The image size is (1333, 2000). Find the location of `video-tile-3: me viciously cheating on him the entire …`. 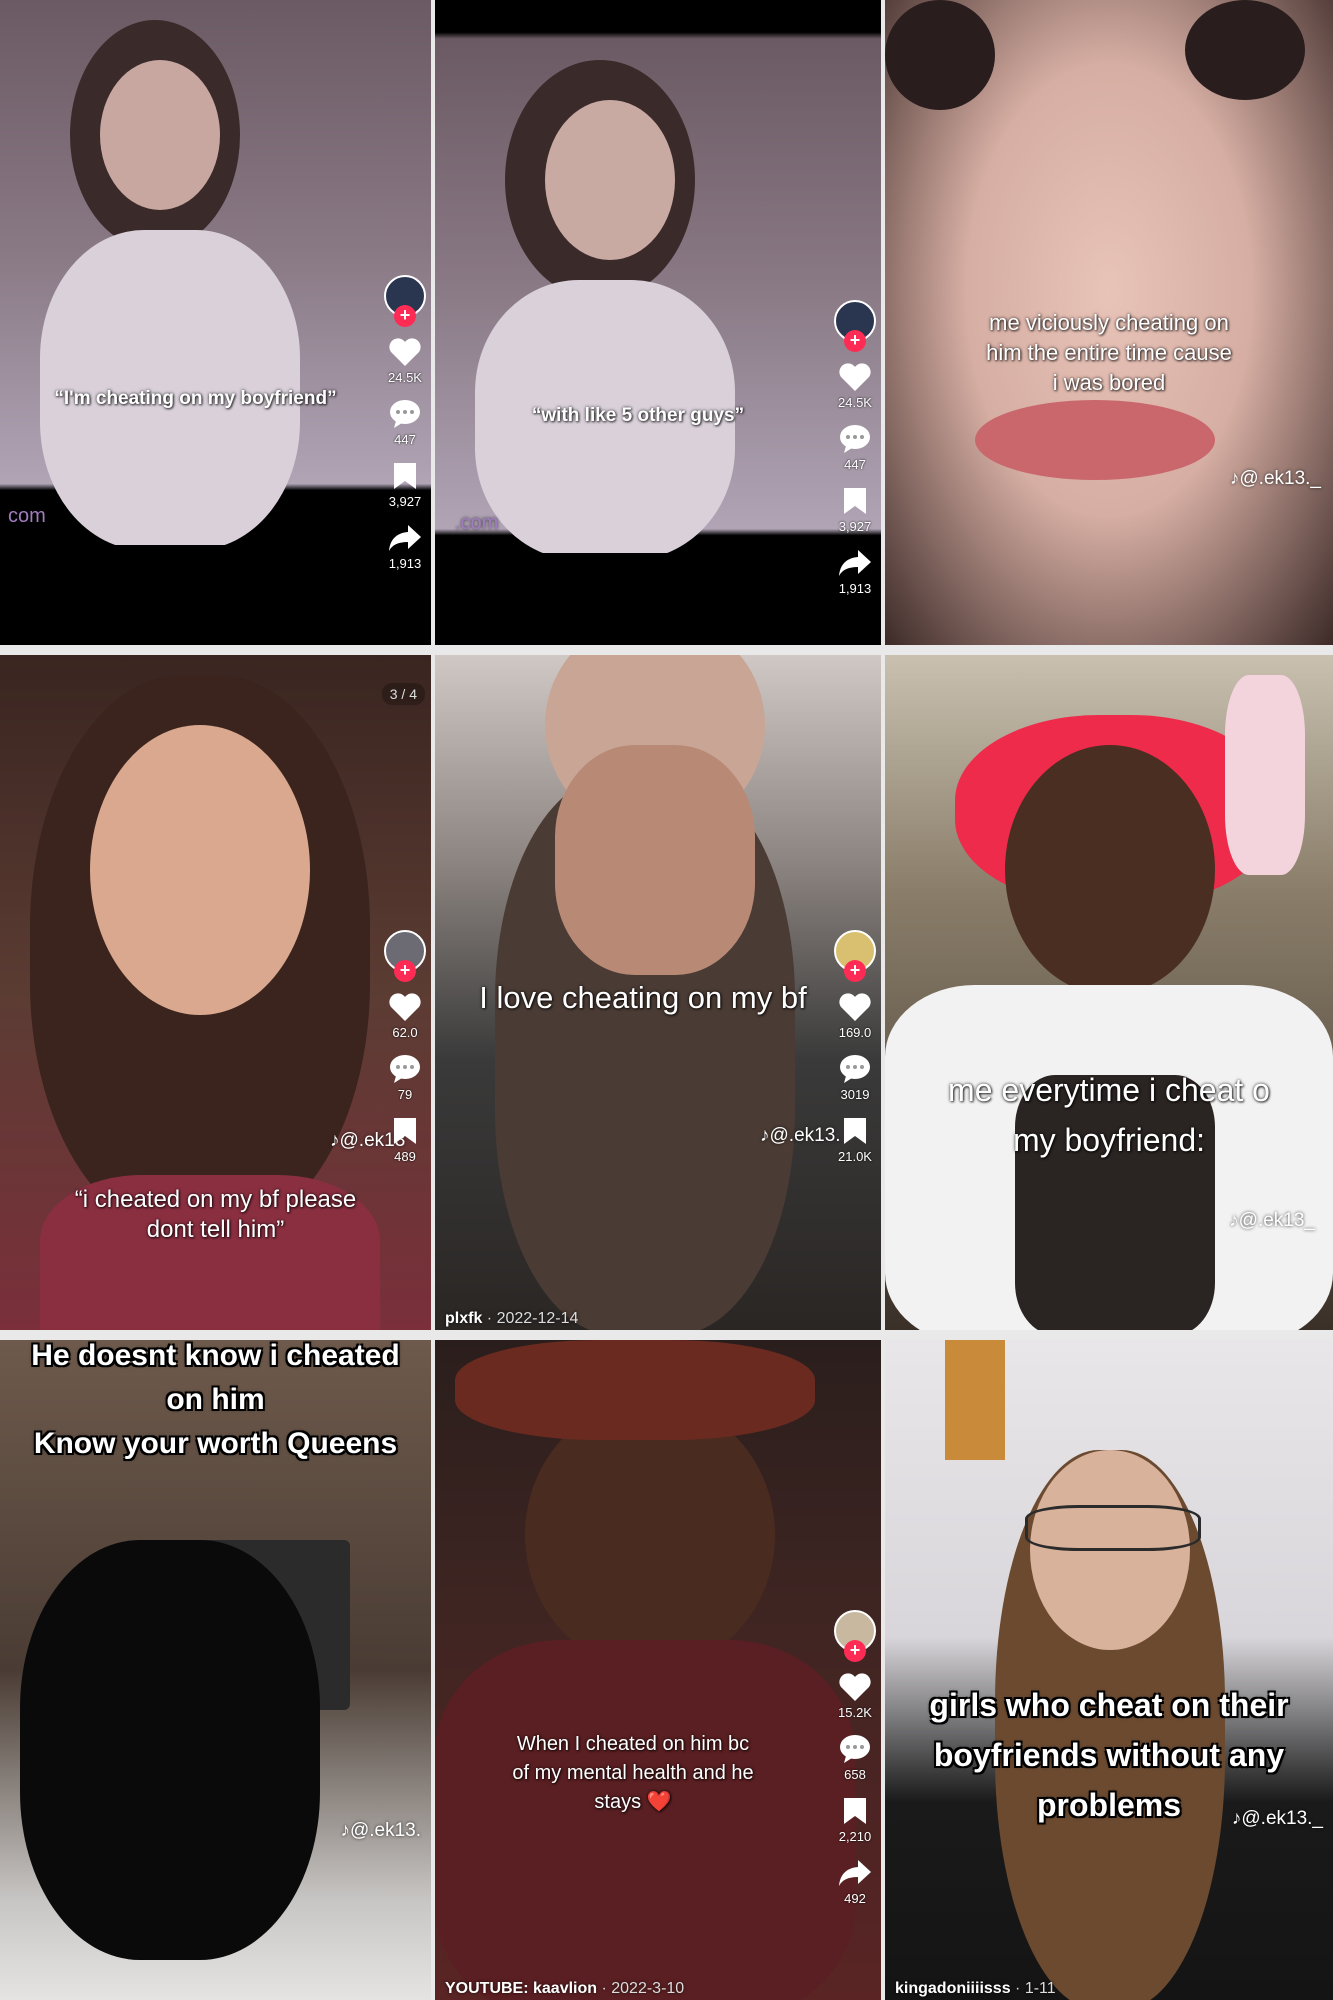

video-tile-3: me viciously cheating on him the entire … is located at coordinates (1109, 322).